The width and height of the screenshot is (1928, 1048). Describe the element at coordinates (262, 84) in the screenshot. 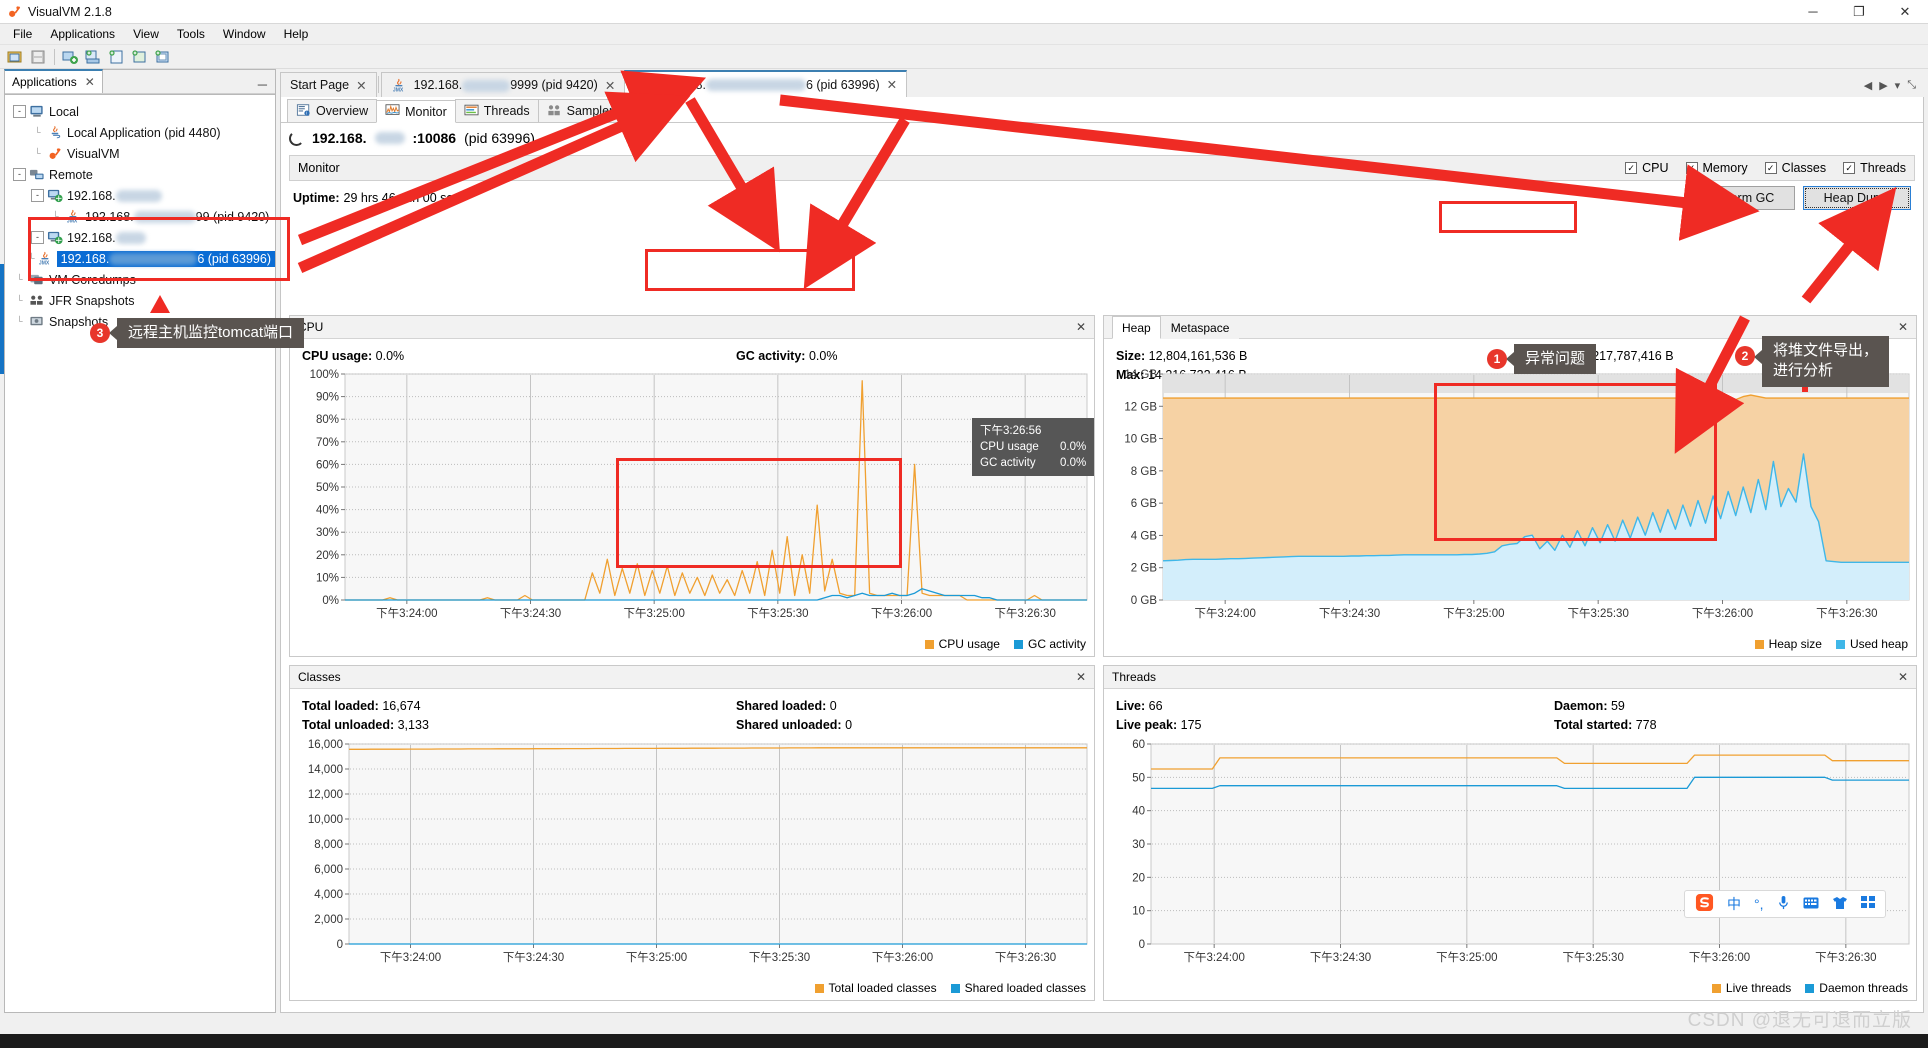

I see `minimize-icon: ─` at that location.